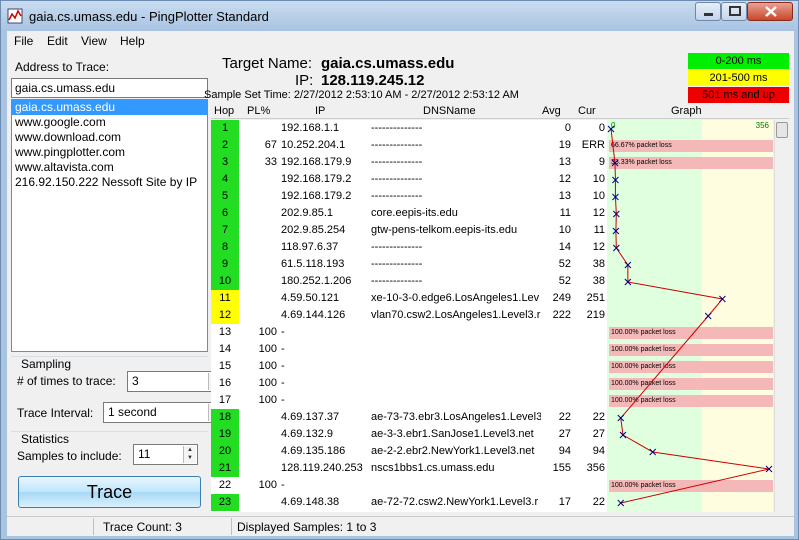  What do you see at coordinates (57, 41) in the screenshot?
I see `menu-edit: Edit` at bounding box center [57, 41].